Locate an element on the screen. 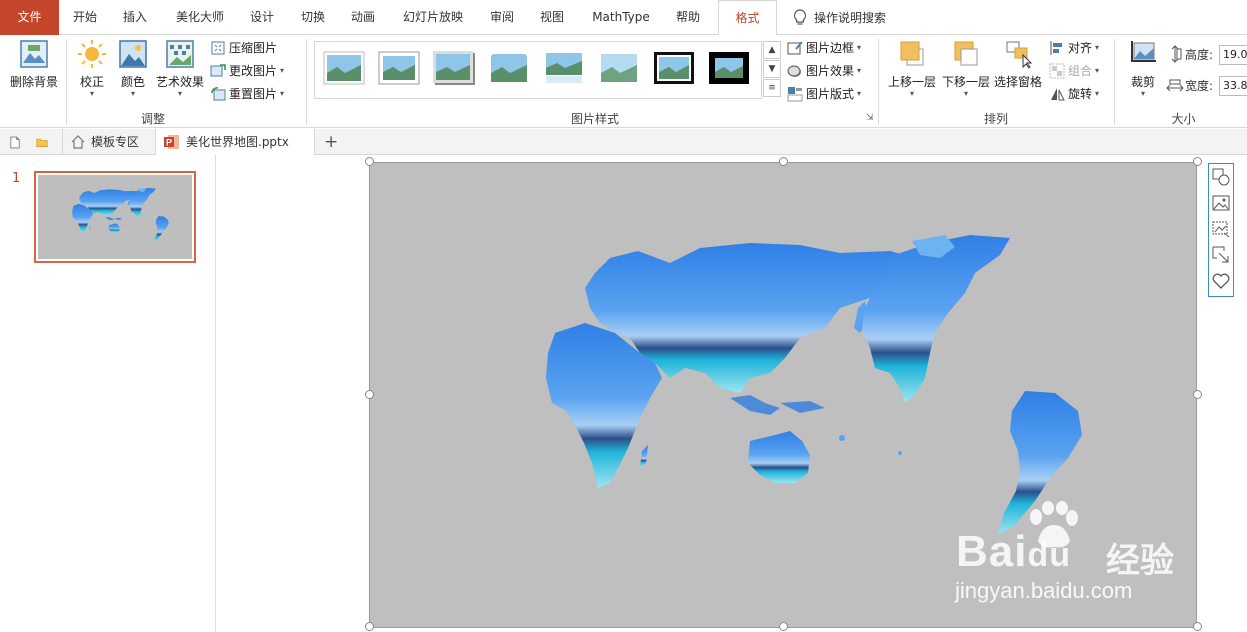  tab-transitions: 切换 is located at coordinates (313, 17).